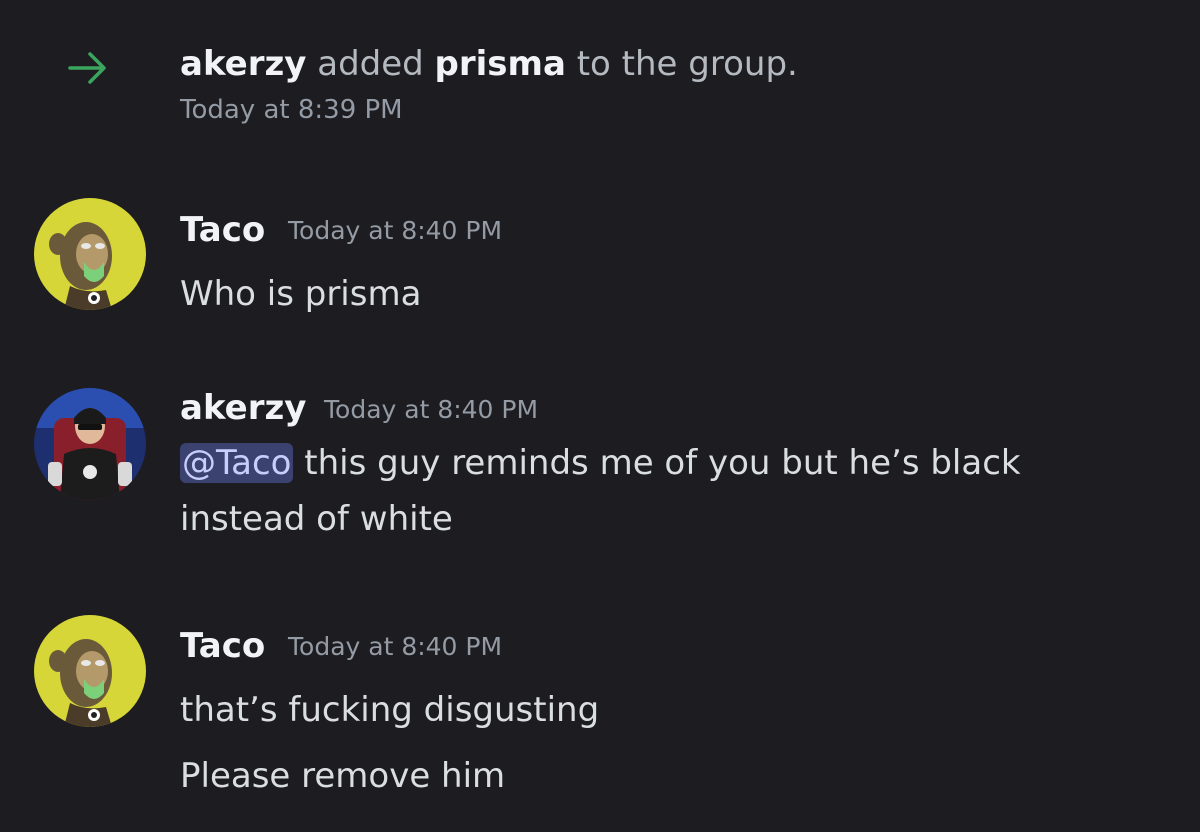 This screenshot has width=1200, height=832. Describe the element at coordinates (370, 64) in the screenshot. I see `system-verb: added` at that location.